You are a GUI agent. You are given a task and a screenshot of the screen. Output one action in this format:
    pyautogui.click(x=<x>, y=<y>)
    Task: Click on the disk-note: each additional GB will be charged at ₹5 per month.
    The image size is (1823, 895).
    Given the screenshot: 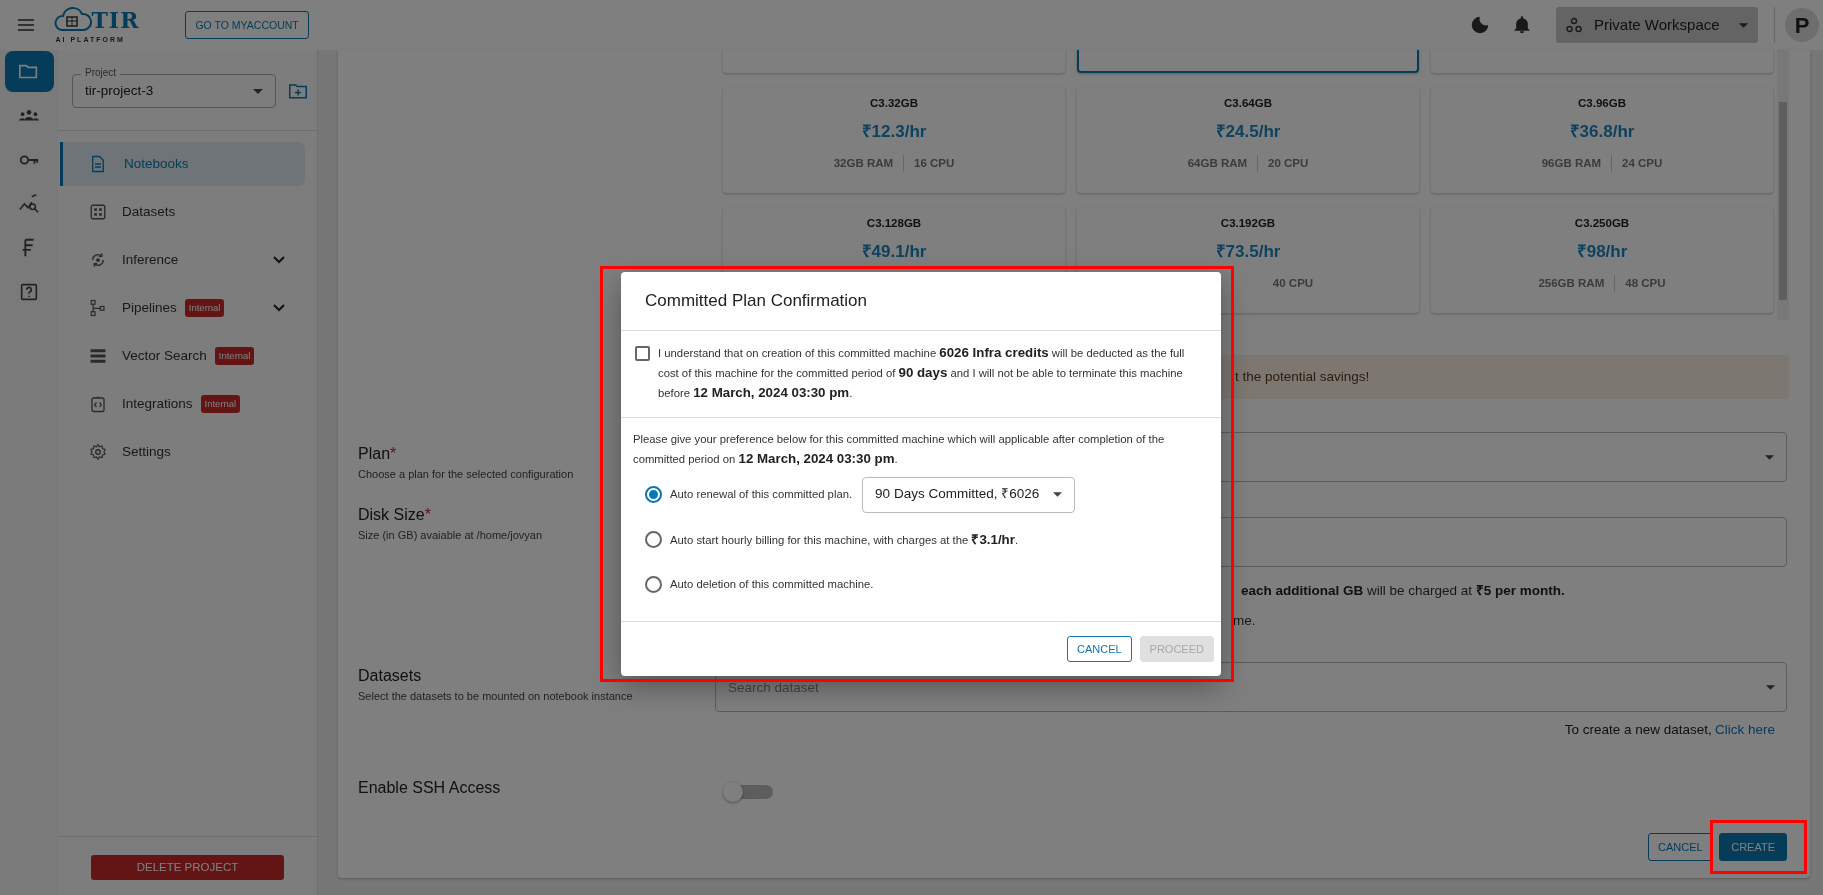 What is the action you would take?
    pyautogui.click(x=1403, y=590)
    